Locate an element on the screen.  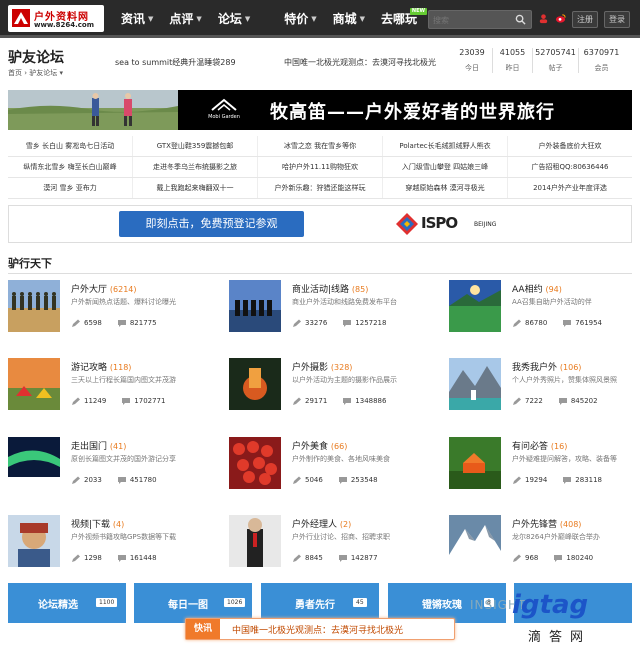
register-visit-button: 即刻点击，免费预登记参观 is located at coordinates (211, 224).